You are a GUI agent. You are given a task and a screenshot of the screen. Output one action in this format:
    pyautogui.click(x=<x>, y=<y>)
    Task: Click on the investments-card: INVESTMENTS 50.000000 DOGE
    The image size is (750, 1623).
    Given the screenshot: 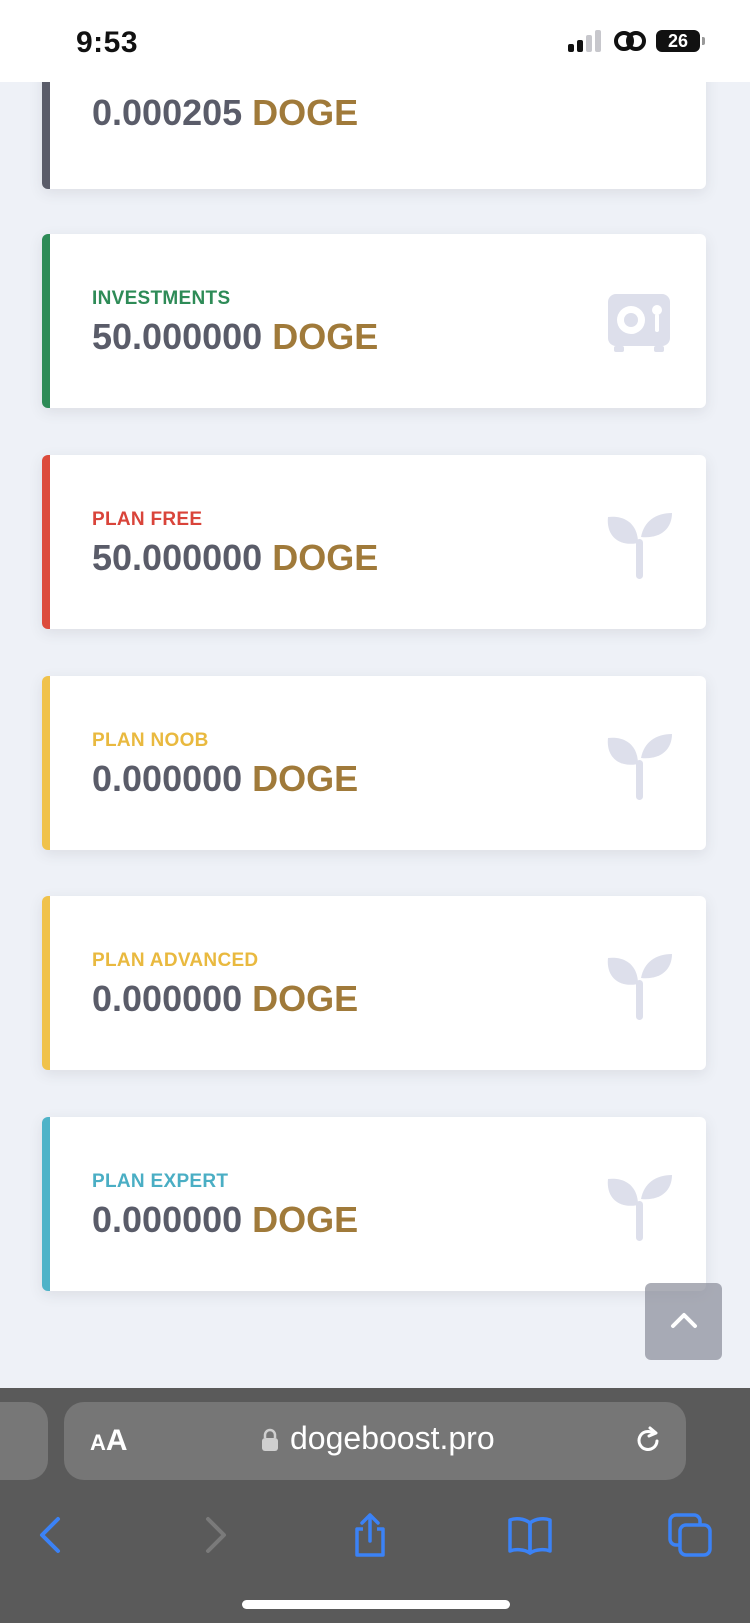 What is the action you would take?
    pyautogui.click(x=374, y=321)
    